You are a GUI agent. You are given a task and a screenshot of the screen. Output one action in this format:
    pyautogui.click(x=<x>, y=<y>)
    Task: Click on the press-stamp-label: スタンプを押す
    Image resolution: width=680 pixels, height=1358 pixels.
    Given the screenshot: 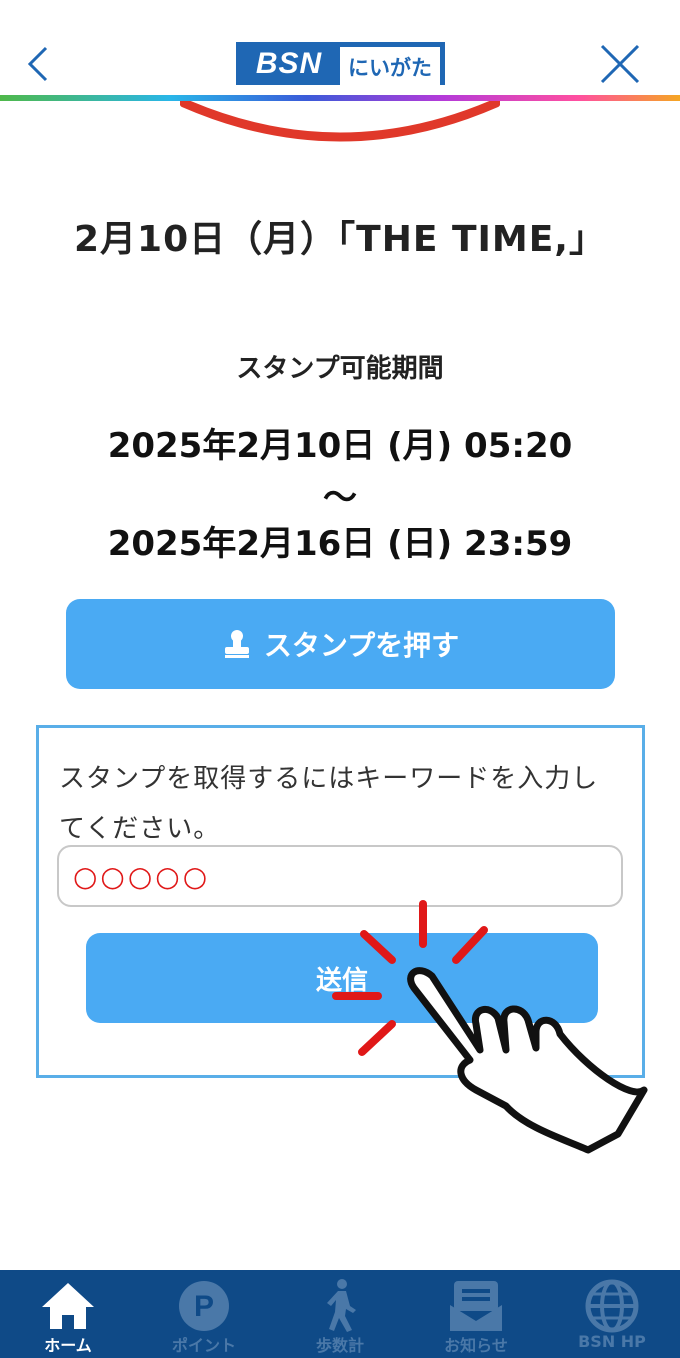 What is the action you would take?
    pyautogui.click(x=361, y=645)
    